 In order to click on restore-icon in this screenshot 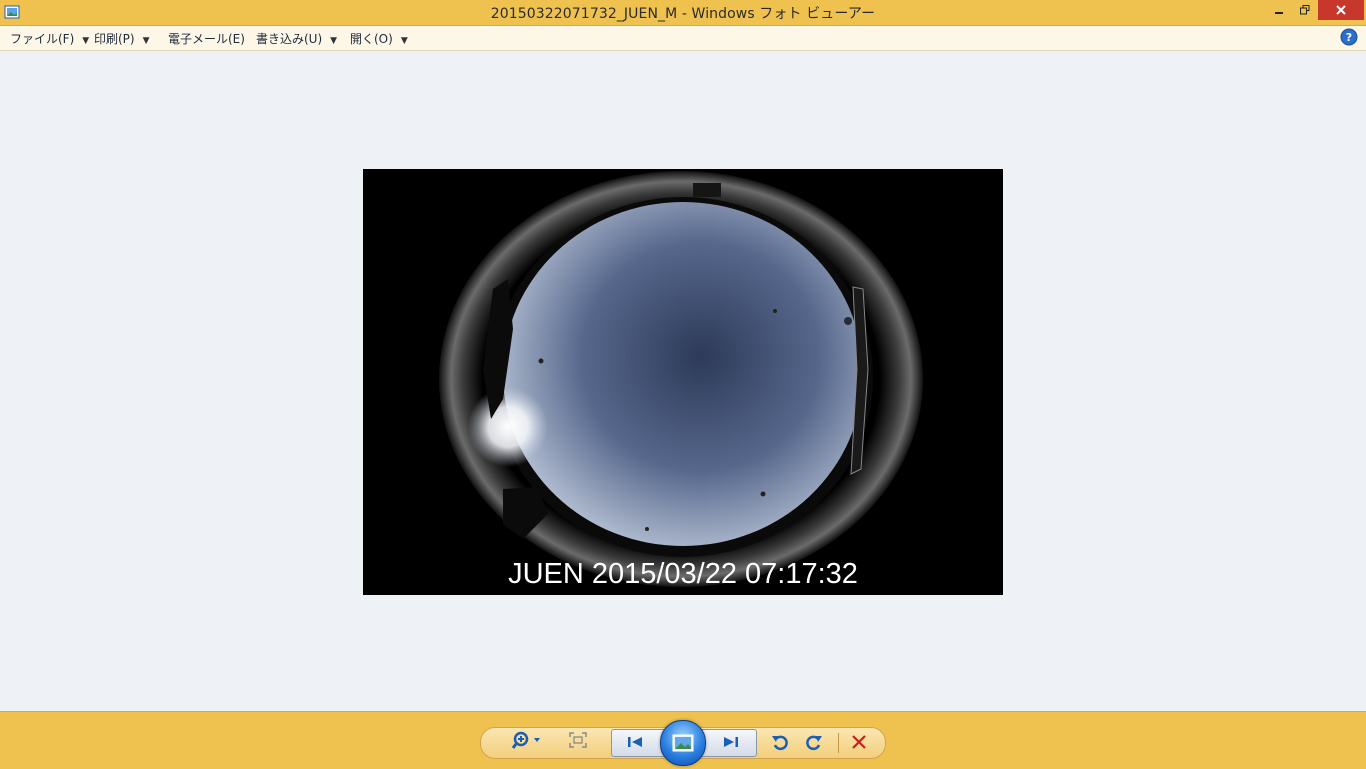, I will do `click(1305, 10)`.